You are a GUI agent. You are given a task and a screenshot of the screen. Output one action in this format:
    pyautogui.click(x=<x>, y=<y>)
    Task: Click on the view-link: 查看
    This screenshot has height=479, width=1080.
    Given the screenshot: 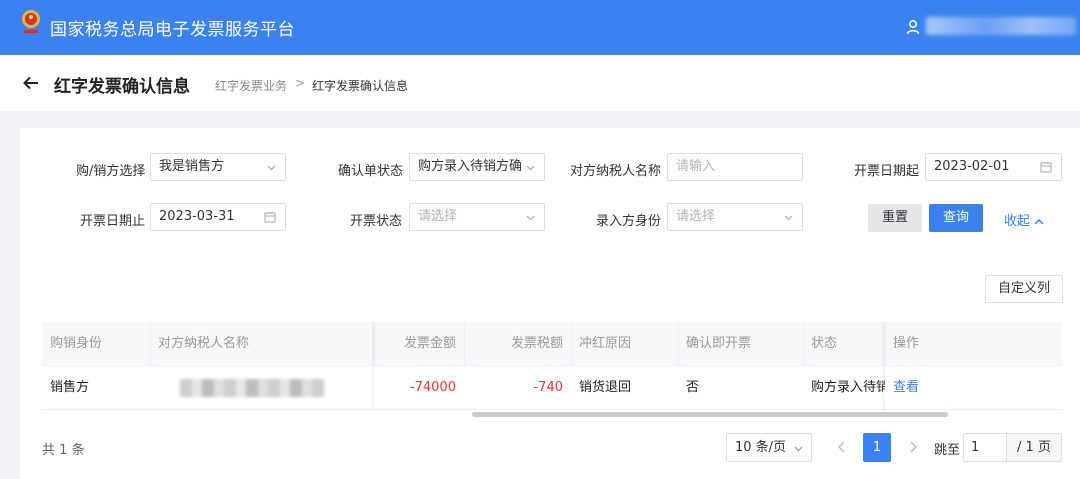 What is the action you would take?
    pyautogui.click(x=915, y=388)
    